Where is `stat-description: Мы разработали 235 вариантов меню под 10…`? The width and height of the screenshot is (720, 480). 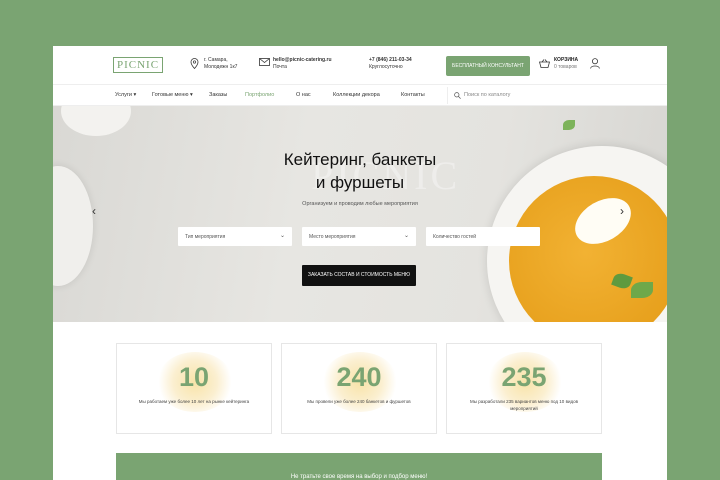
stat-description: Мы разработали 235 вариантов меню под 10… is located at coordinates (523, 405).